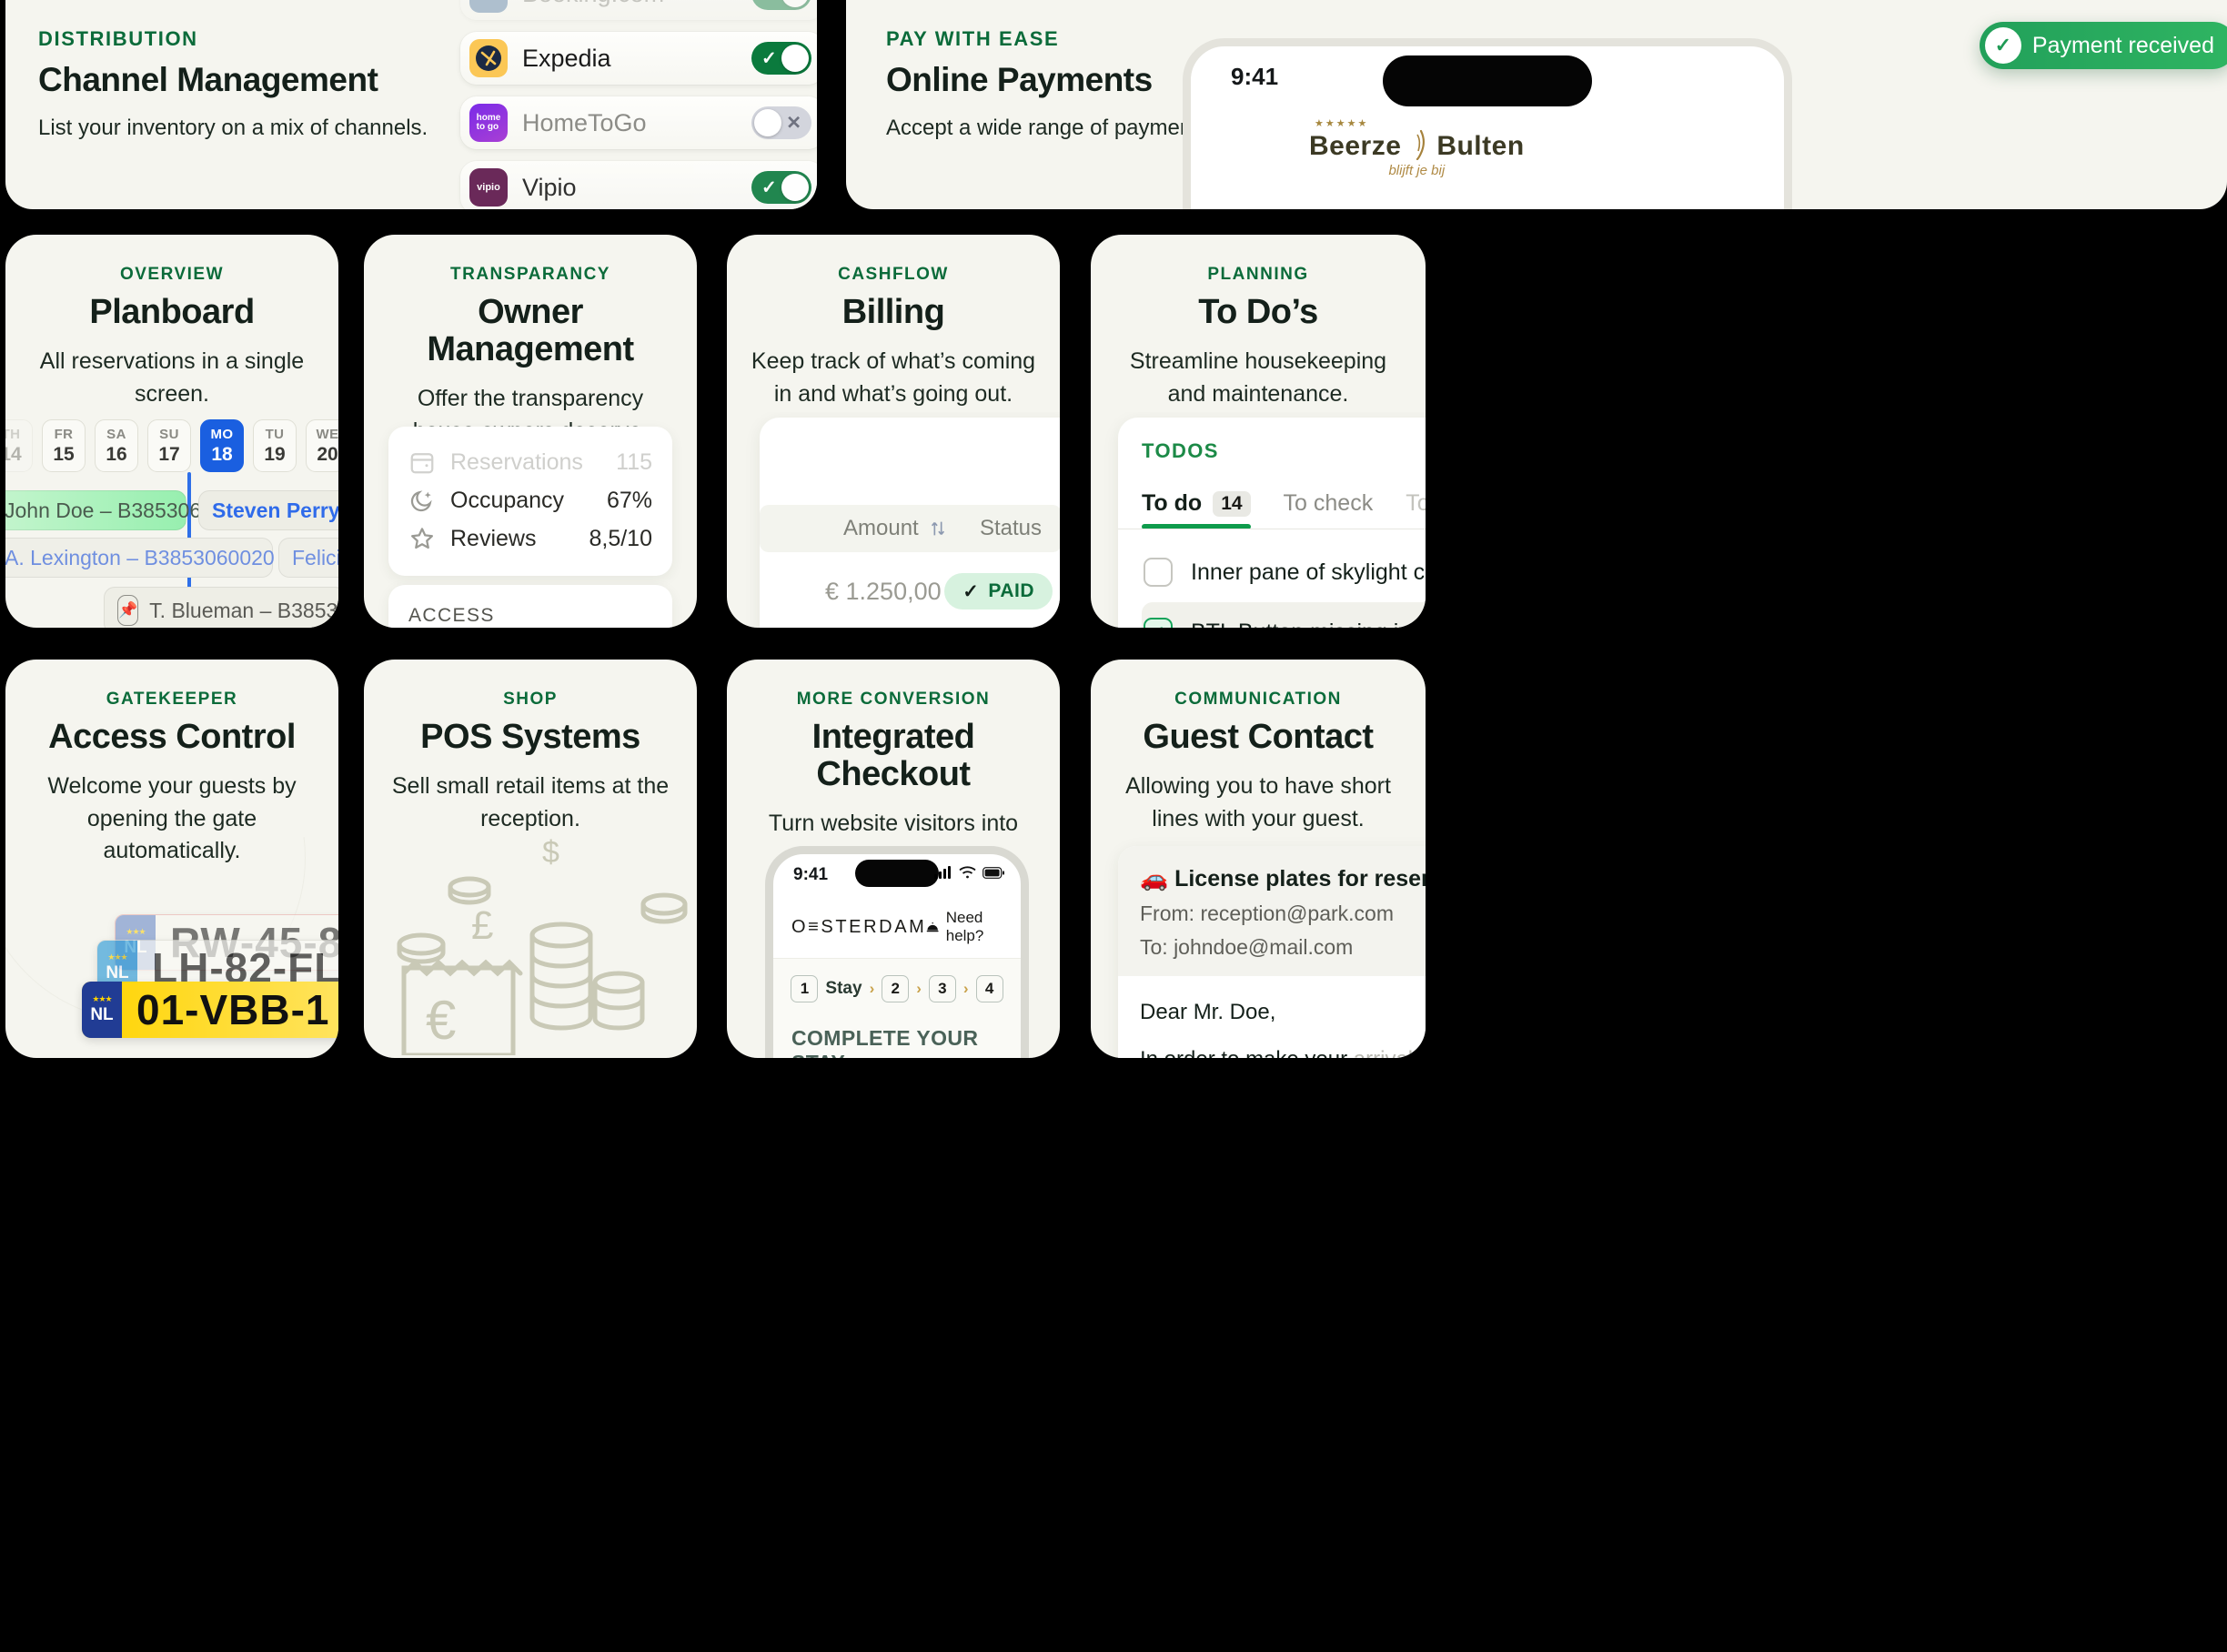  I want to click on calendar-day: TH 14, so click(19, 445).